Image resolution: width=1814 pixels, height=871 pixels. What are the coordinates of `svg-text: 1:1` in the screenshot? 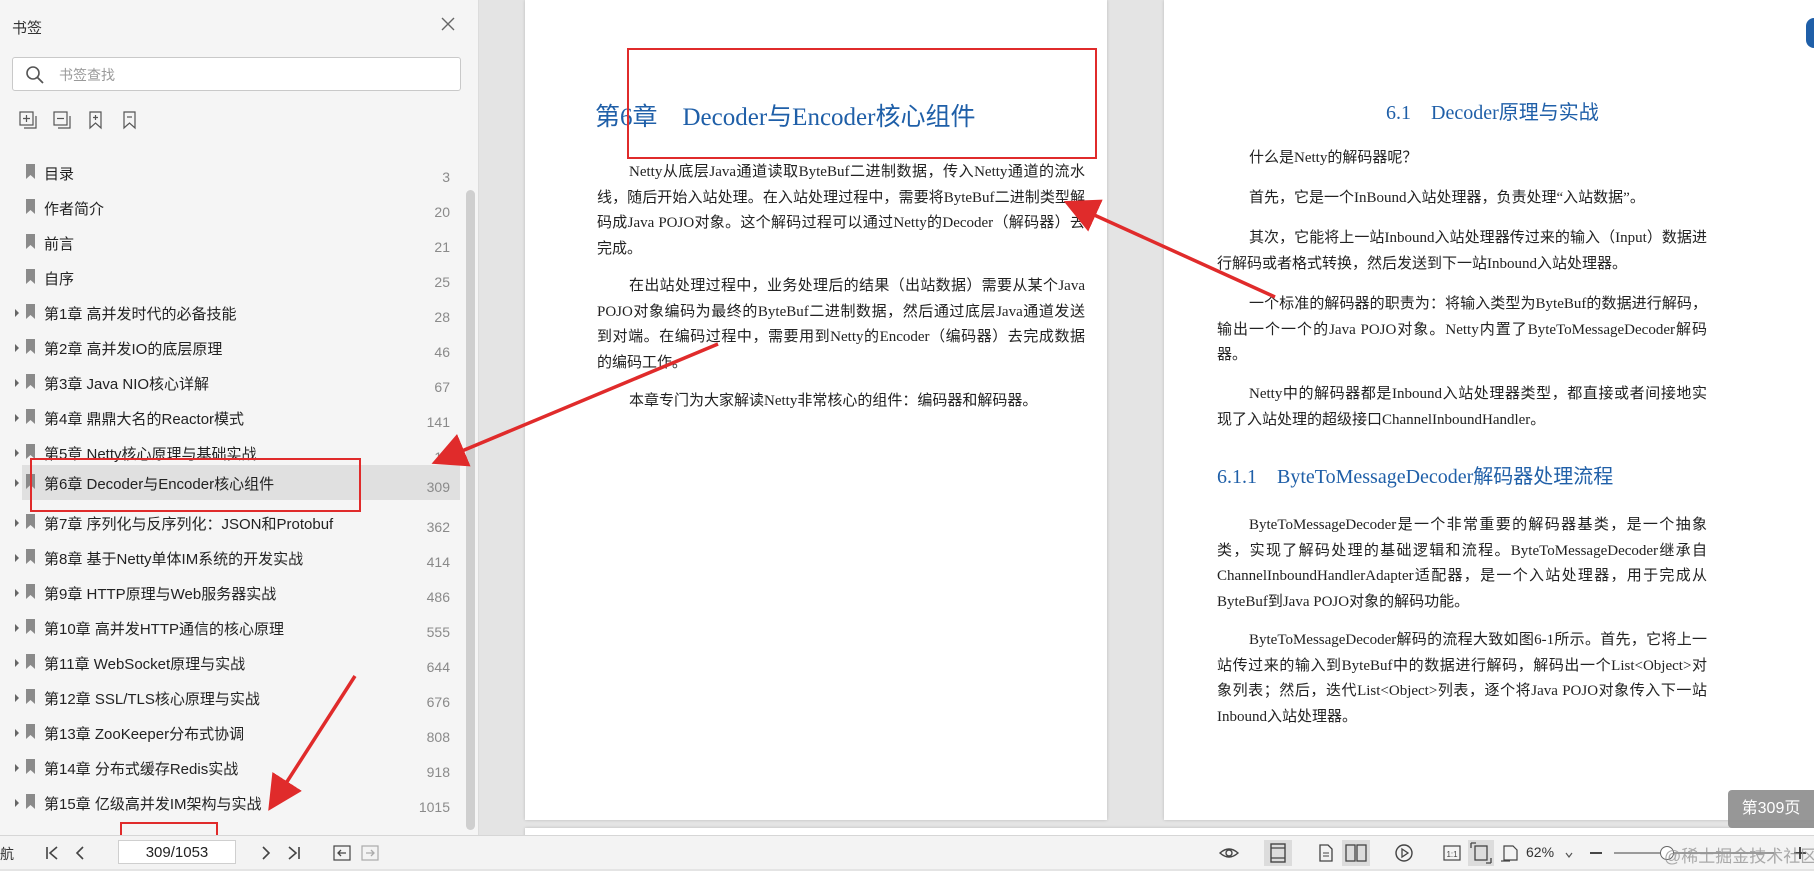 It's located at (1452, 854).